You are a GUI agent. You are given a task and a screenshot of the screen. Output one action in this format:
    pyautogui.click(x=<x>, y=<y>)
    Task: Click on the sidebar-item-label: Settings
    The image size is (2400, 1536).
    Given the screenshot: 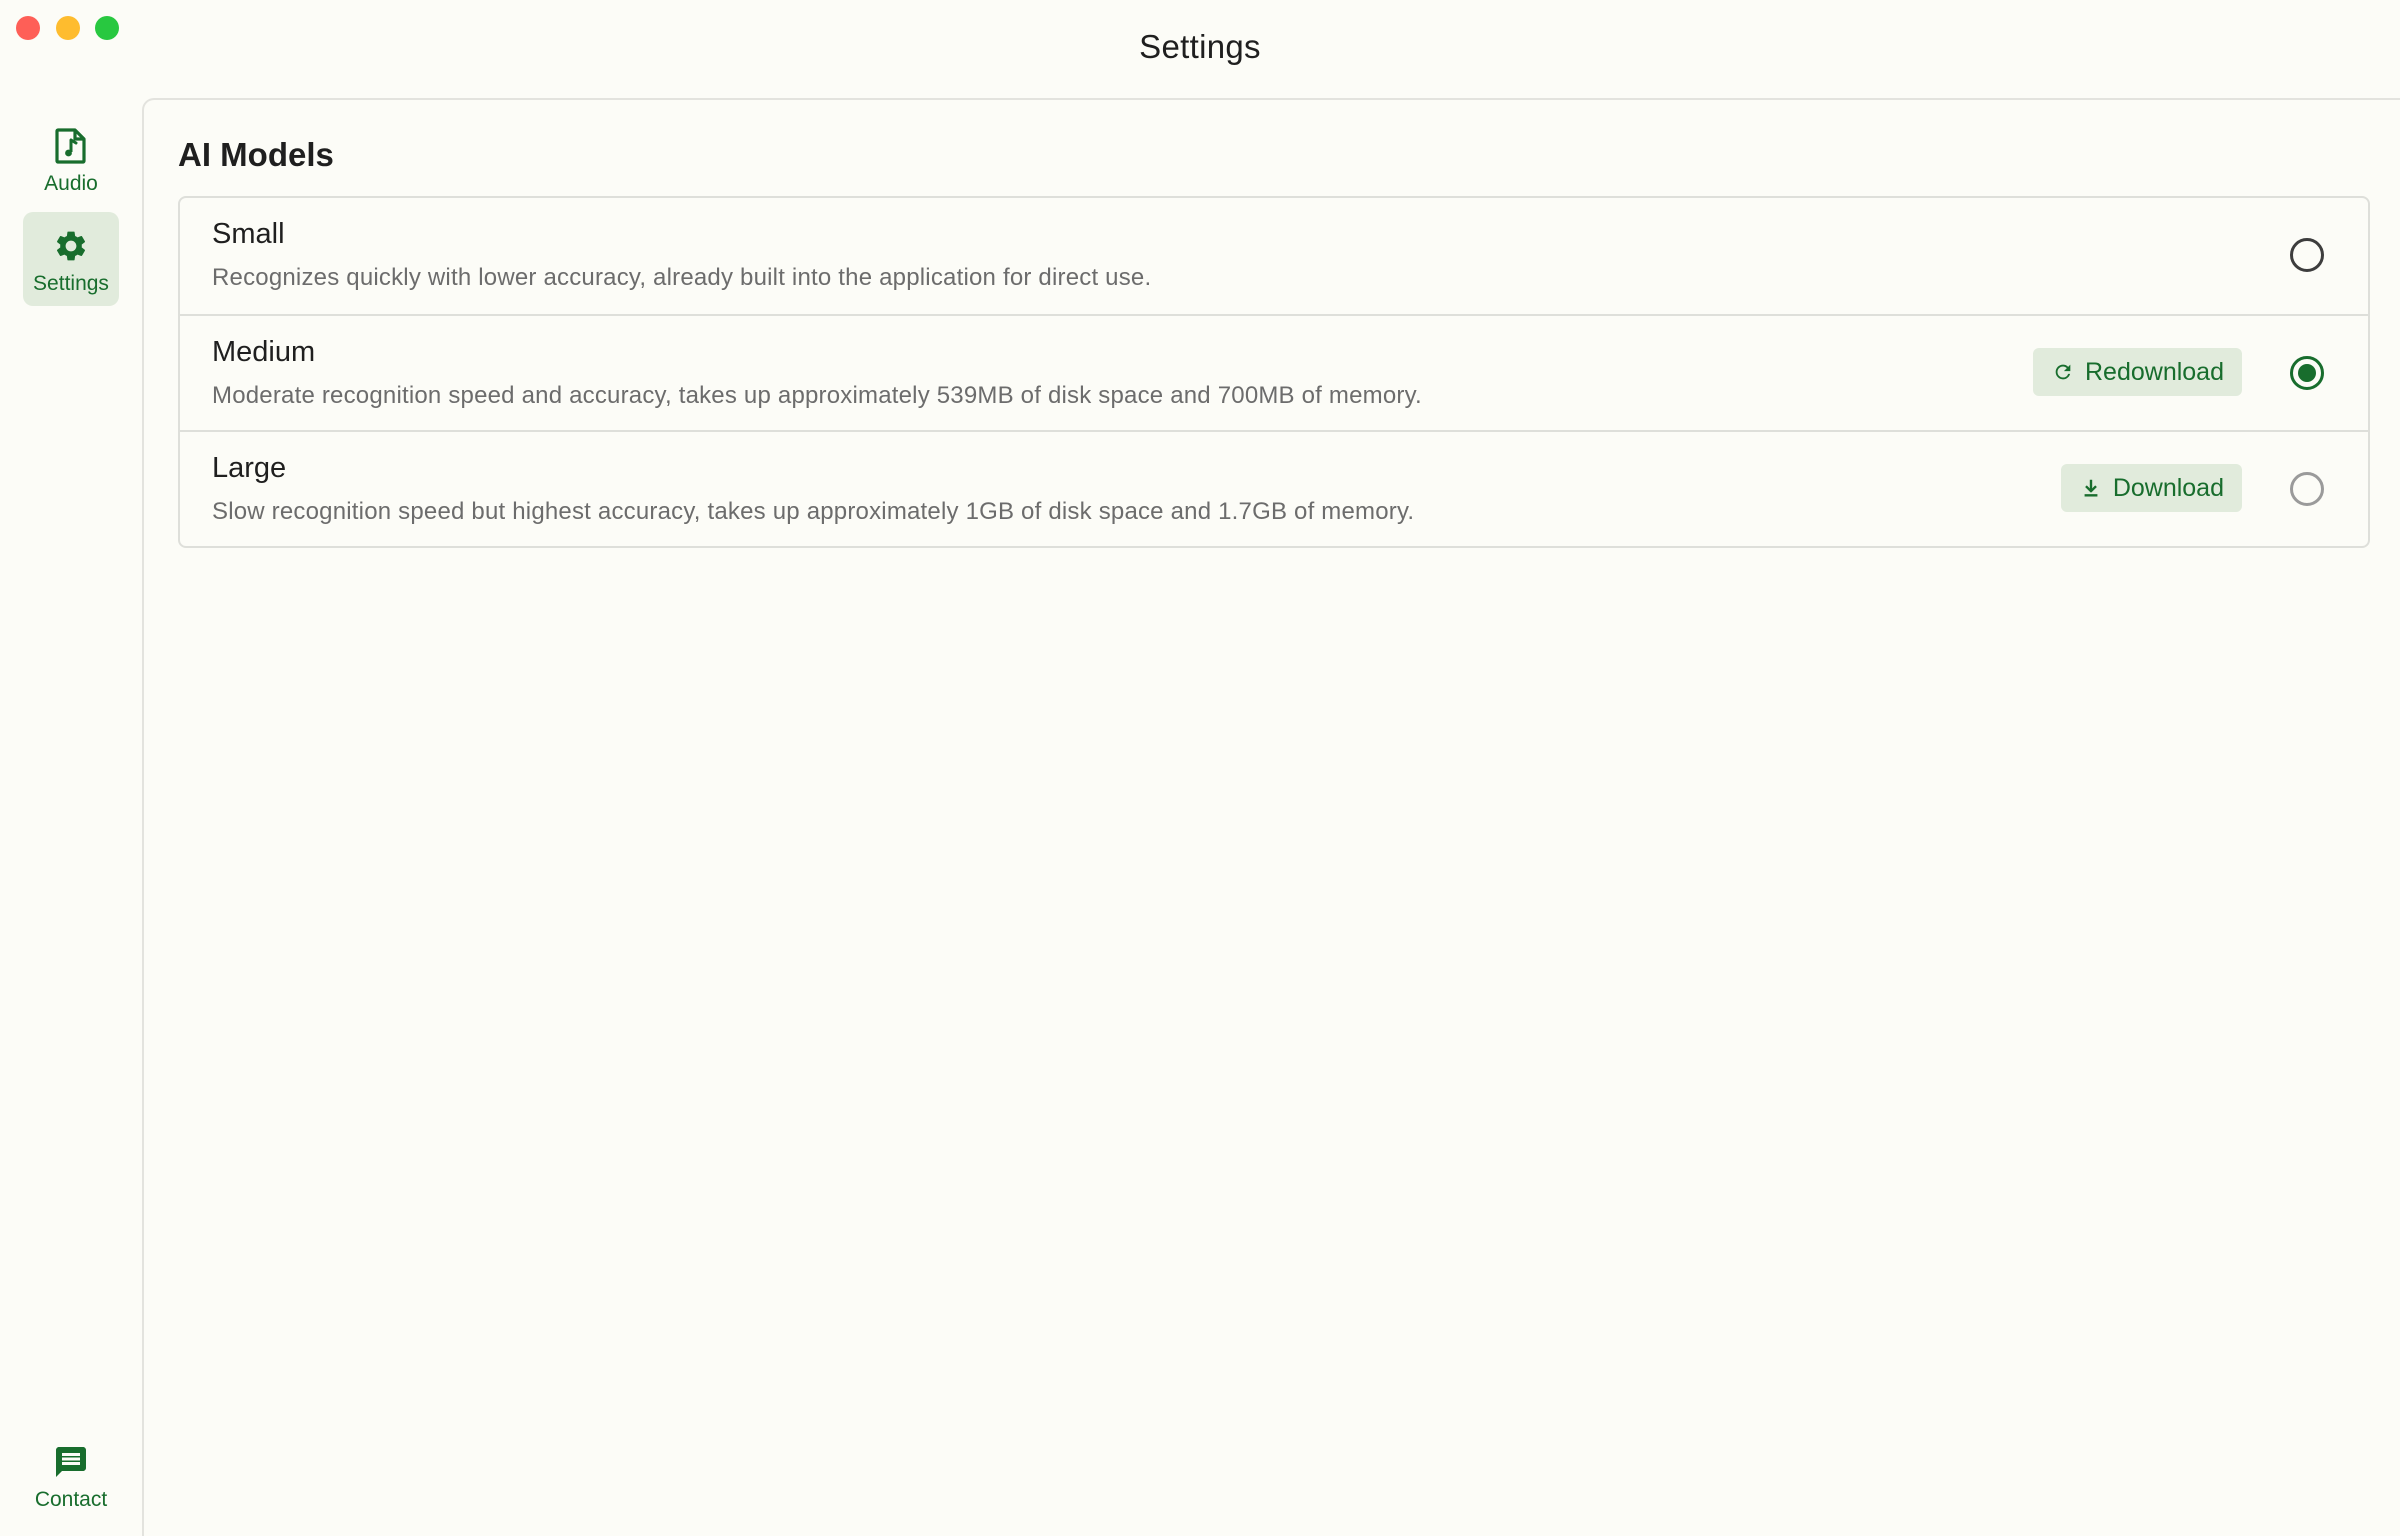 What is the action you would take?
    pyautogui.click(x=71, y=283)
    